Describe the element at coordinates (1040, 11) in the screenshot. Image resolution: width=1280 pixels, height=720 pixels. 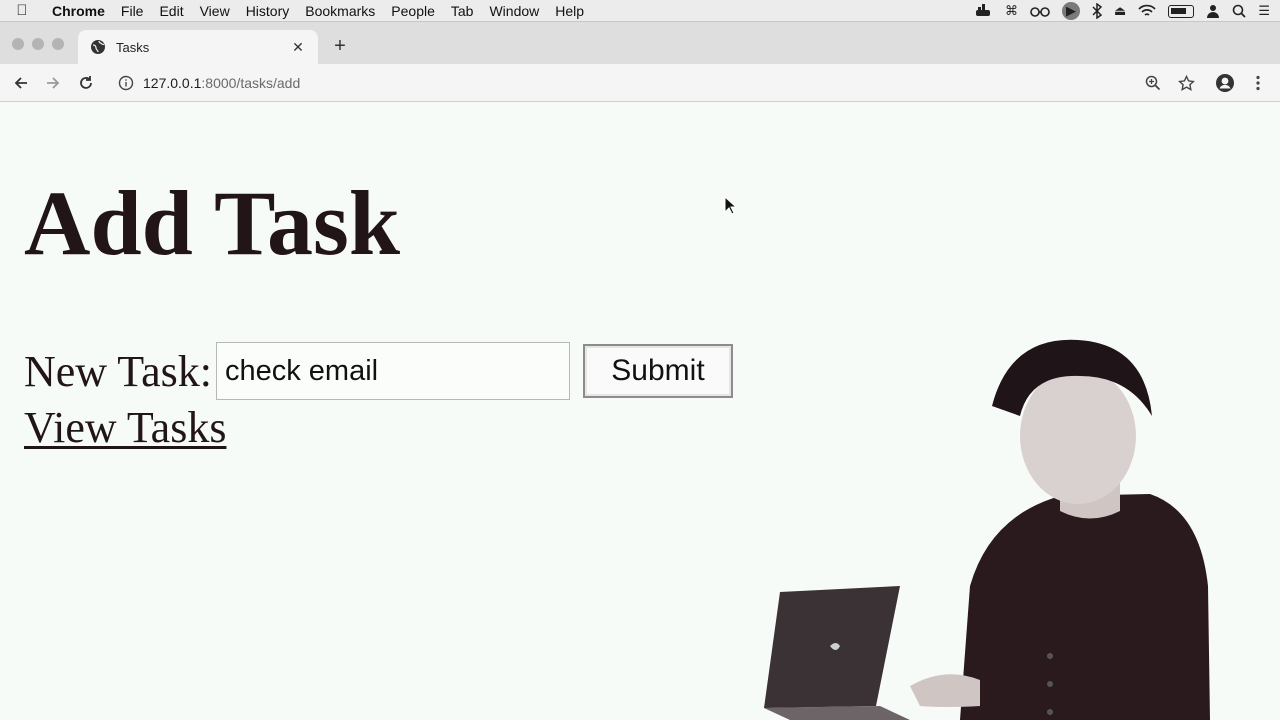
I see `glasses-icon` at that location.